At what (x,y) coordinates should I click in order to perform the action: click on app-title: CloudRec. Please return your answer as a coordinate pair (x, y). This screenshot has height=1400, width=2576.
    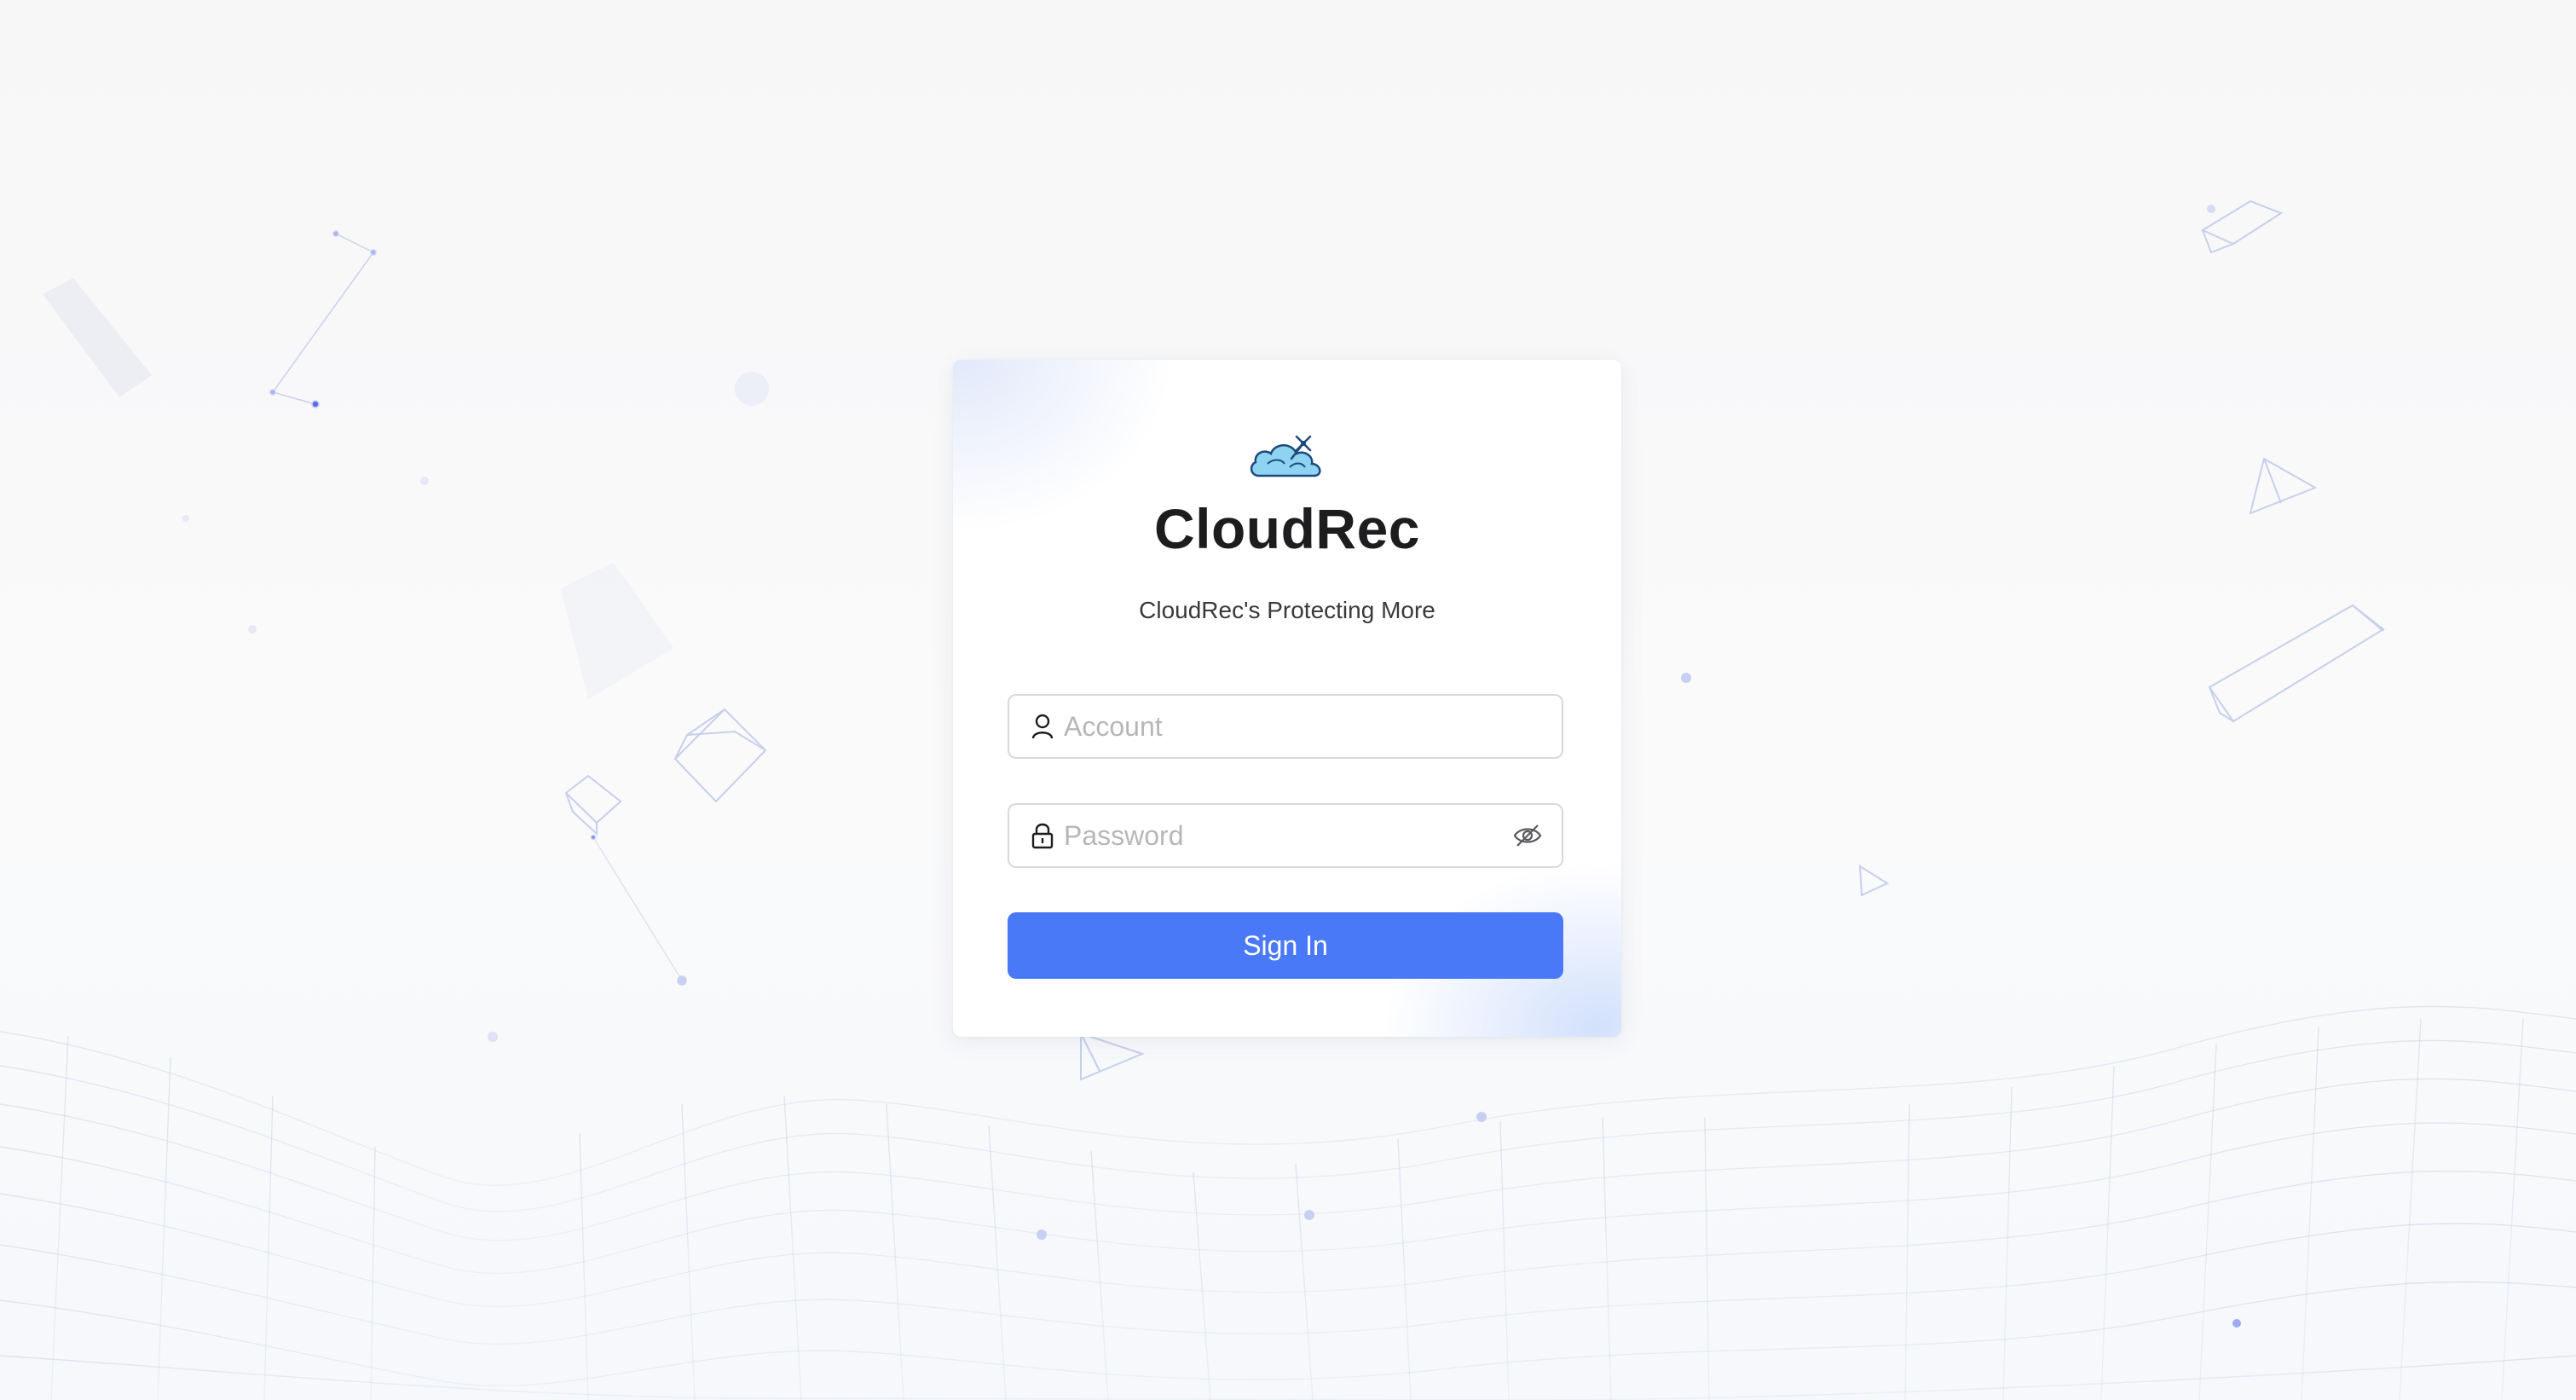
    Looking at the image, I should click on (1287, 528).